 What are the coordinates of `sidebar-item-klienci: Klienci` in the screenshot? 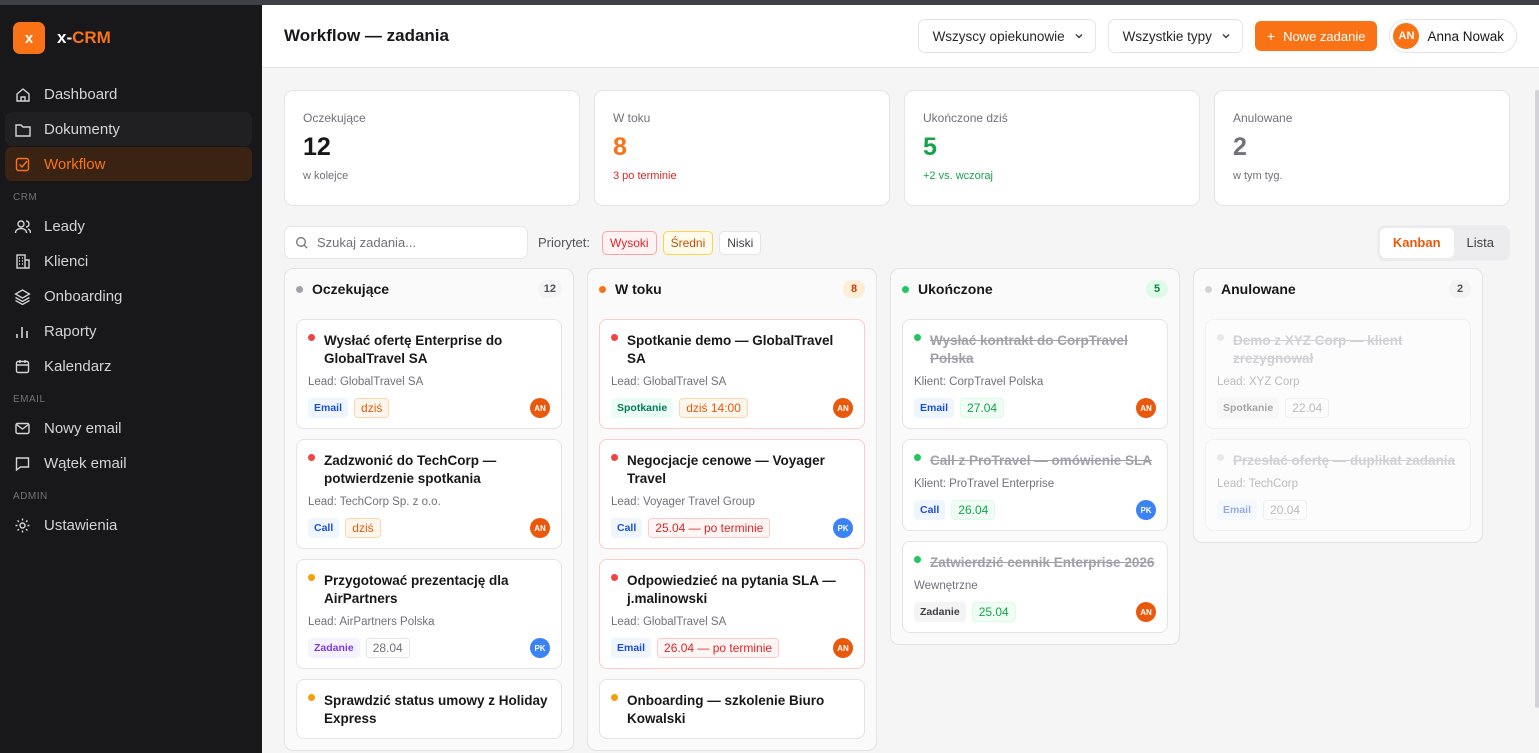 It's located at (128, 261).